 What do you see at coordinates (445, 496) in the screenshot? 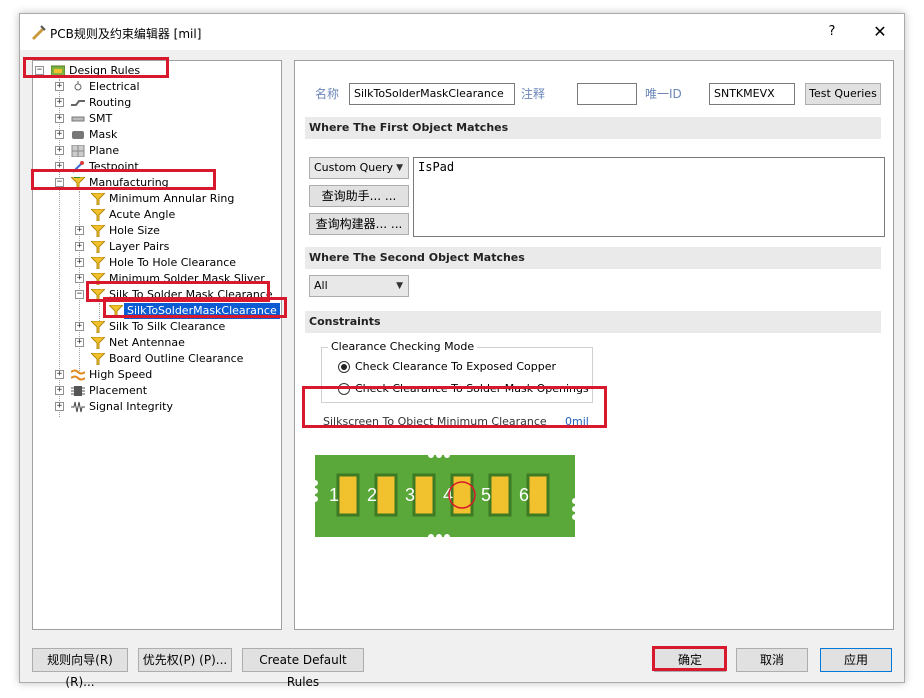
I see `clearance-illustration: 123456` at bounding box center [445, 496].